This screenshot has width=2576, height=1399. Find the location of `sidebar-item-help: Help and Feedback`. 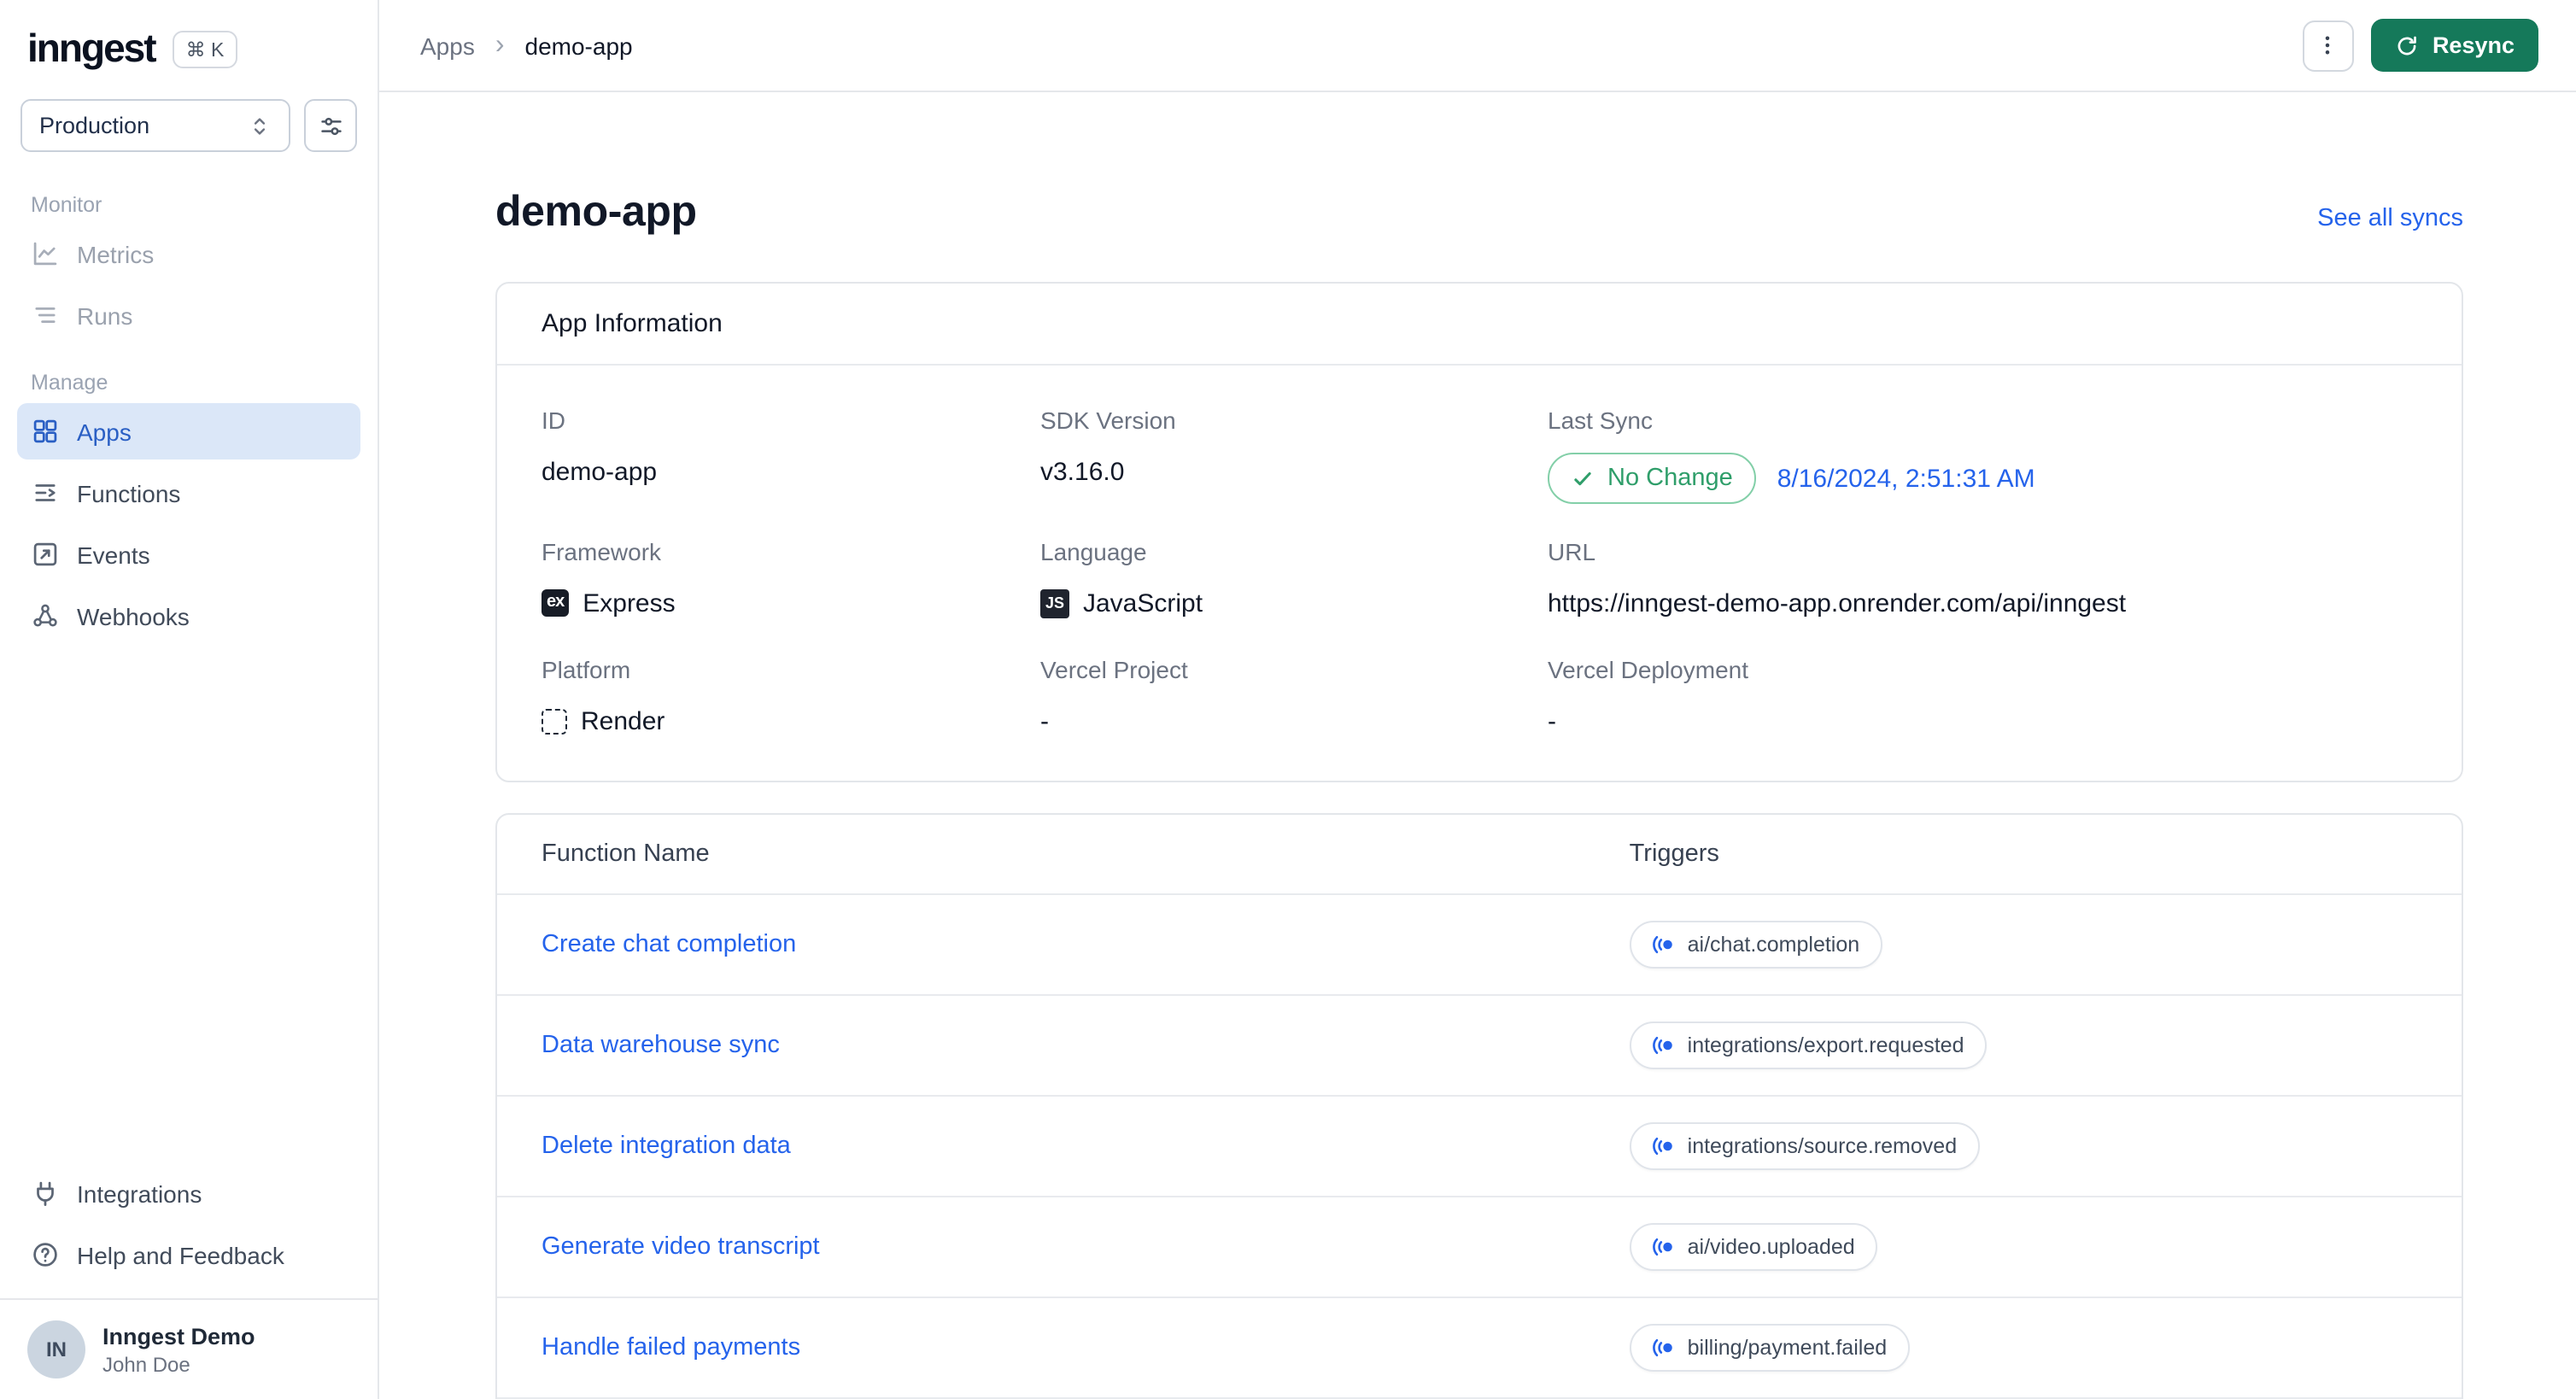

sidebar-item-help: Help and Feedback is located at coordinates (188, 1254).